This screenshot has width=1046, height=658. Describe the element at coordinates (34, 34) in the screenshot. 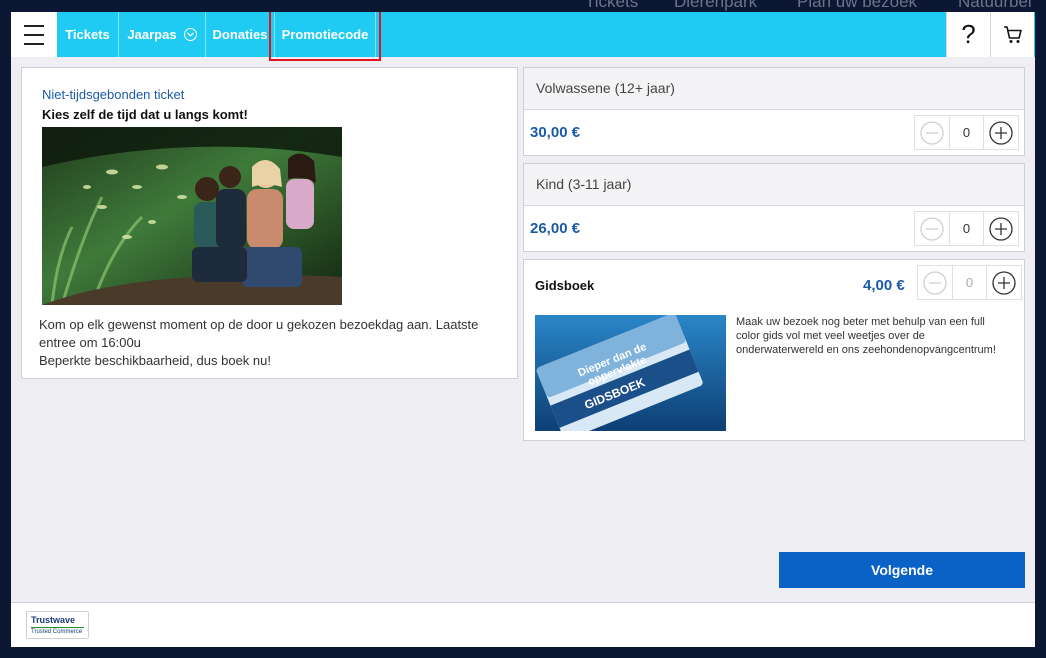

I see `hamburger-icon` at that location.